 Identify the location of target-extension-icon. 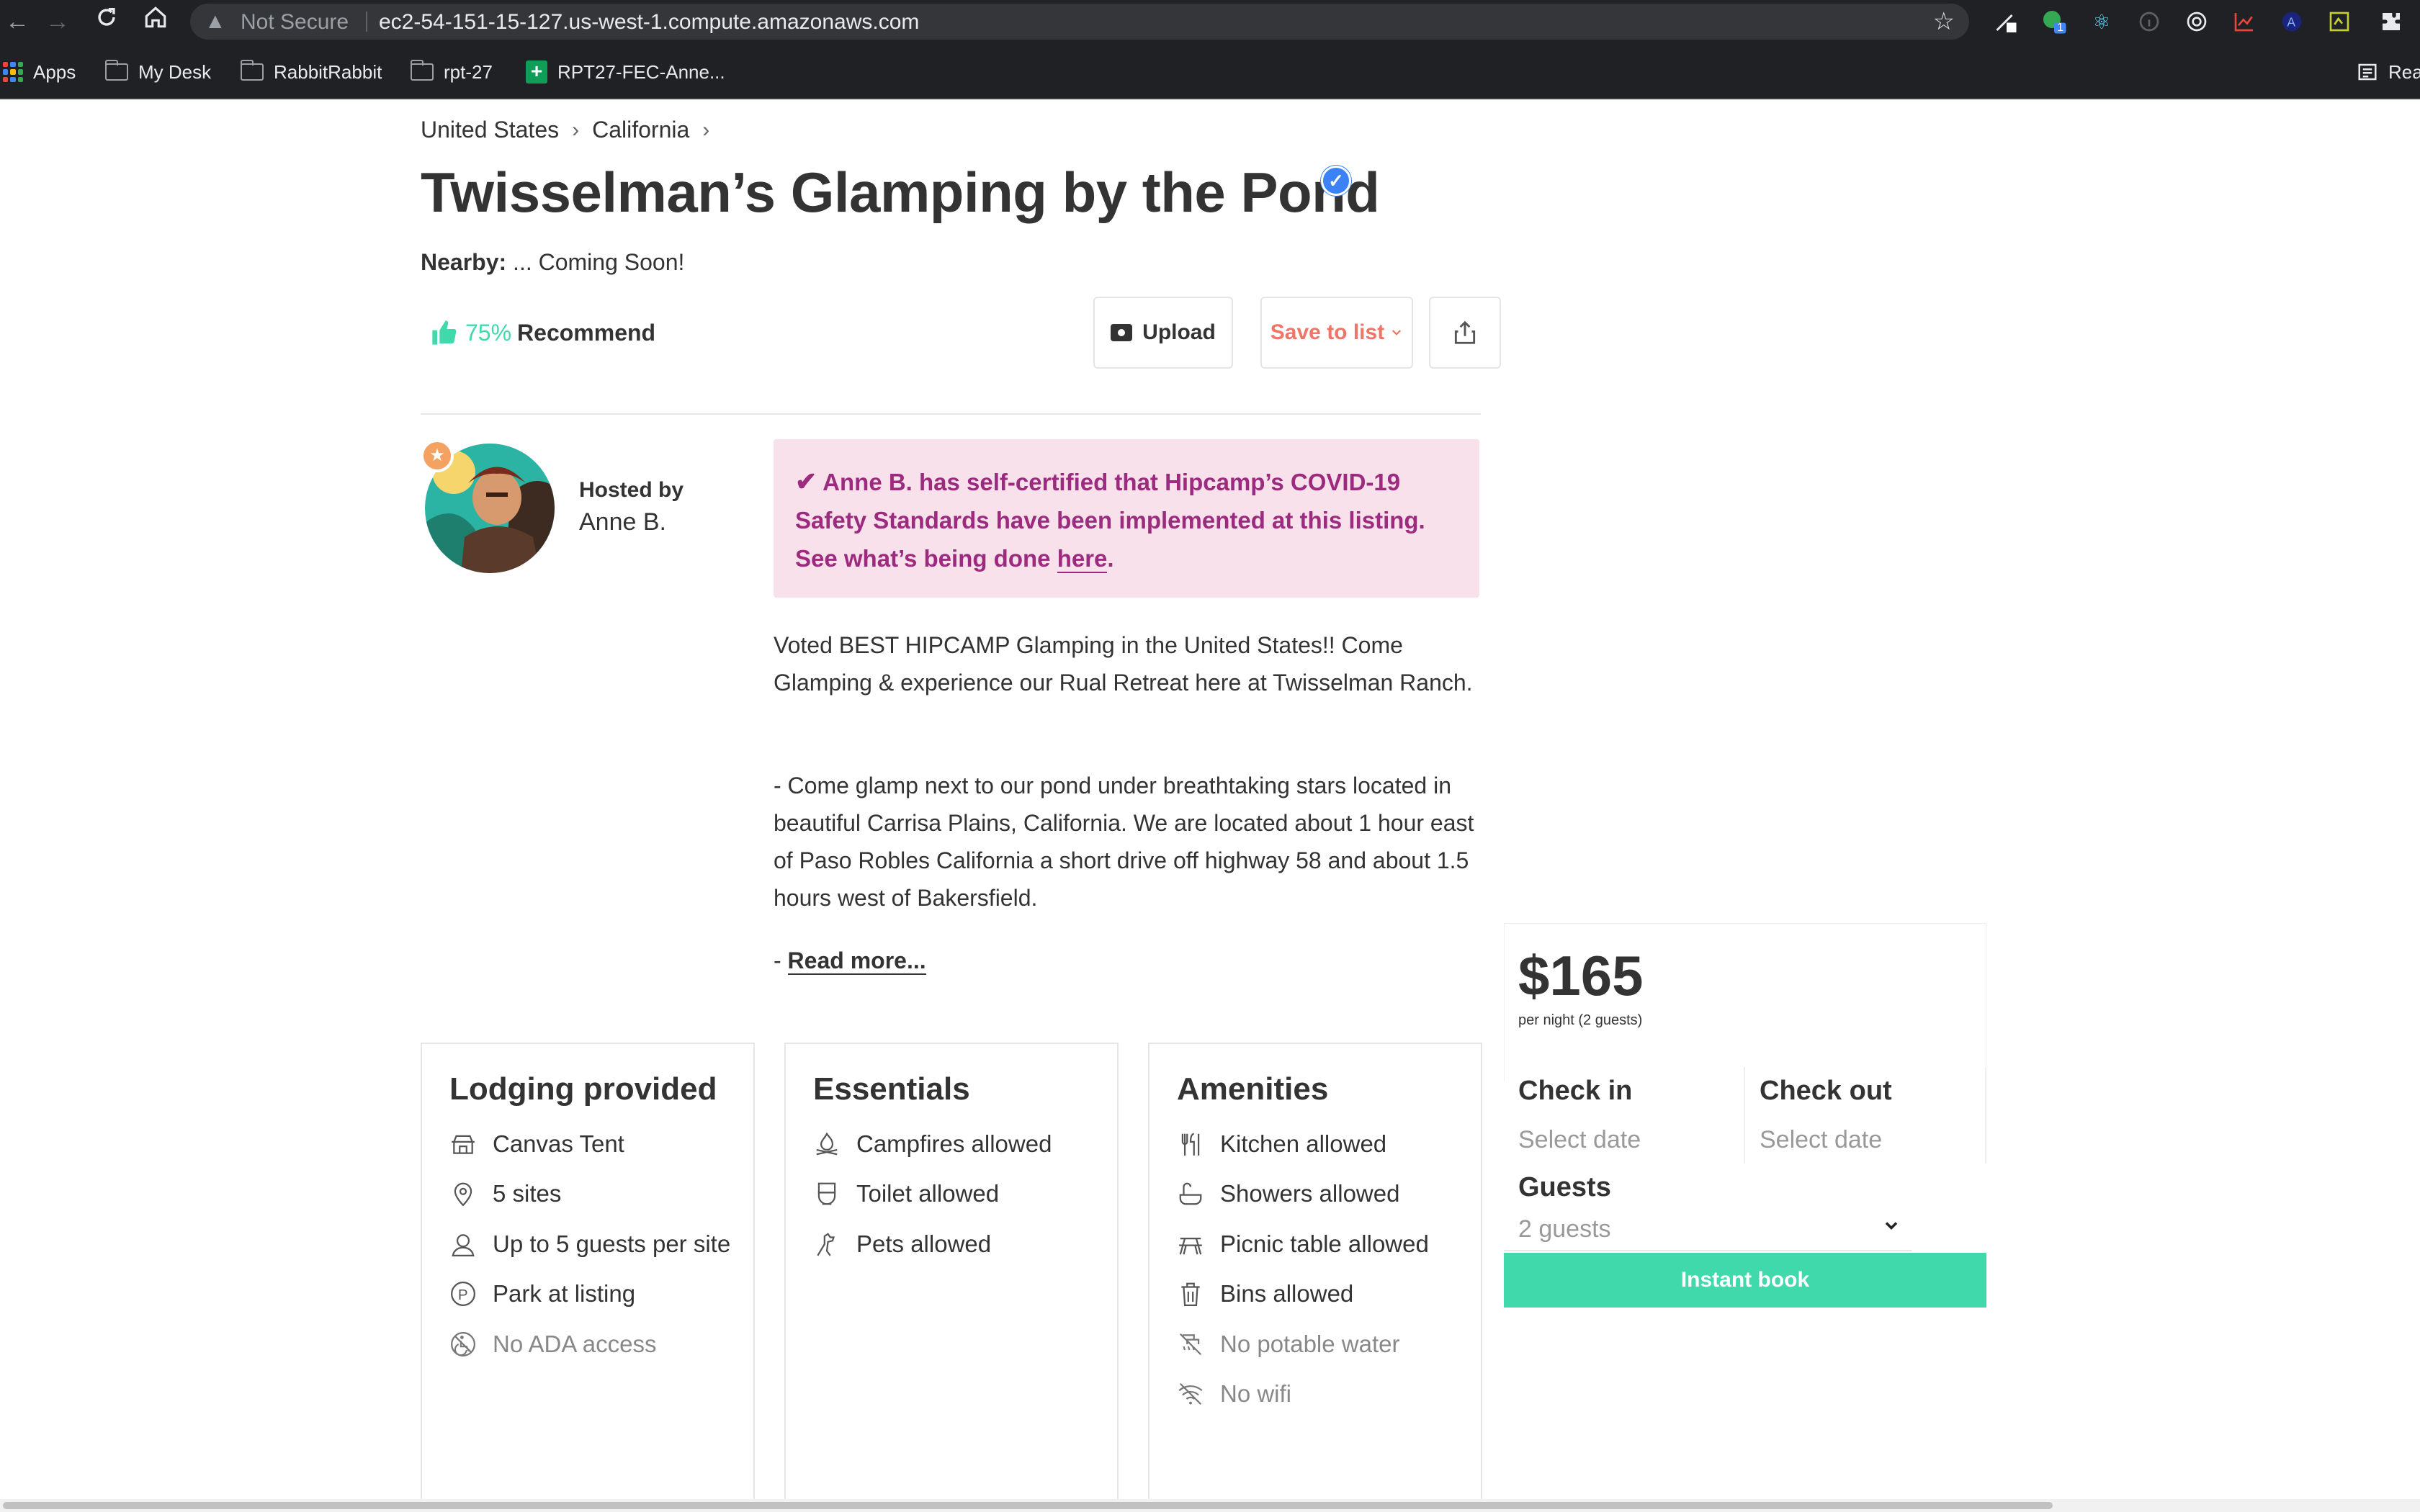
(2196, 21).